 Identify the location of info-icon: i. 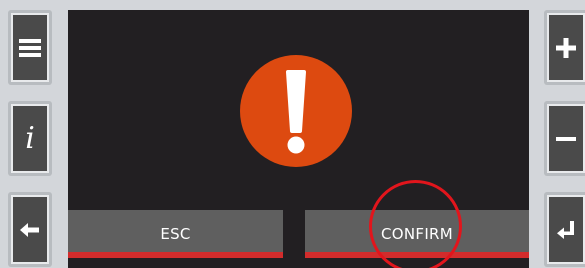
(30, 138).